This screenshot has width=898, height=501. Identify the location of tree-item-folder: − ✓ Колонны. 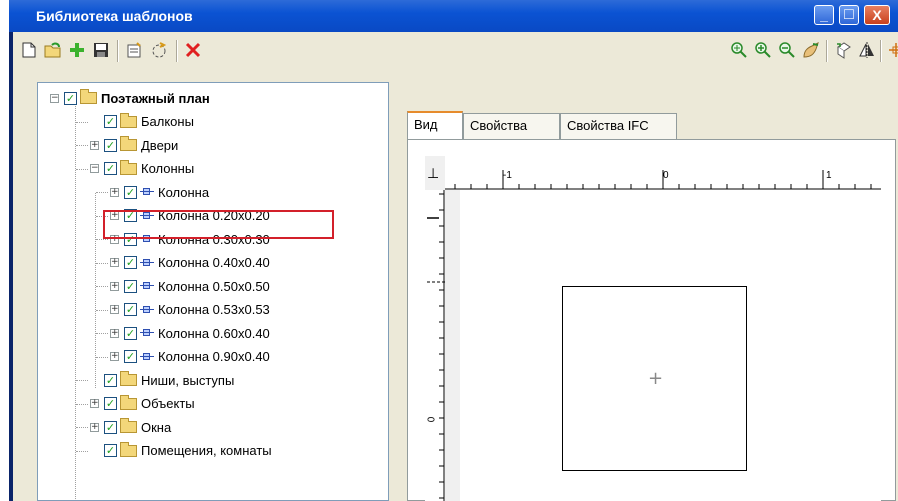
(142, 169).